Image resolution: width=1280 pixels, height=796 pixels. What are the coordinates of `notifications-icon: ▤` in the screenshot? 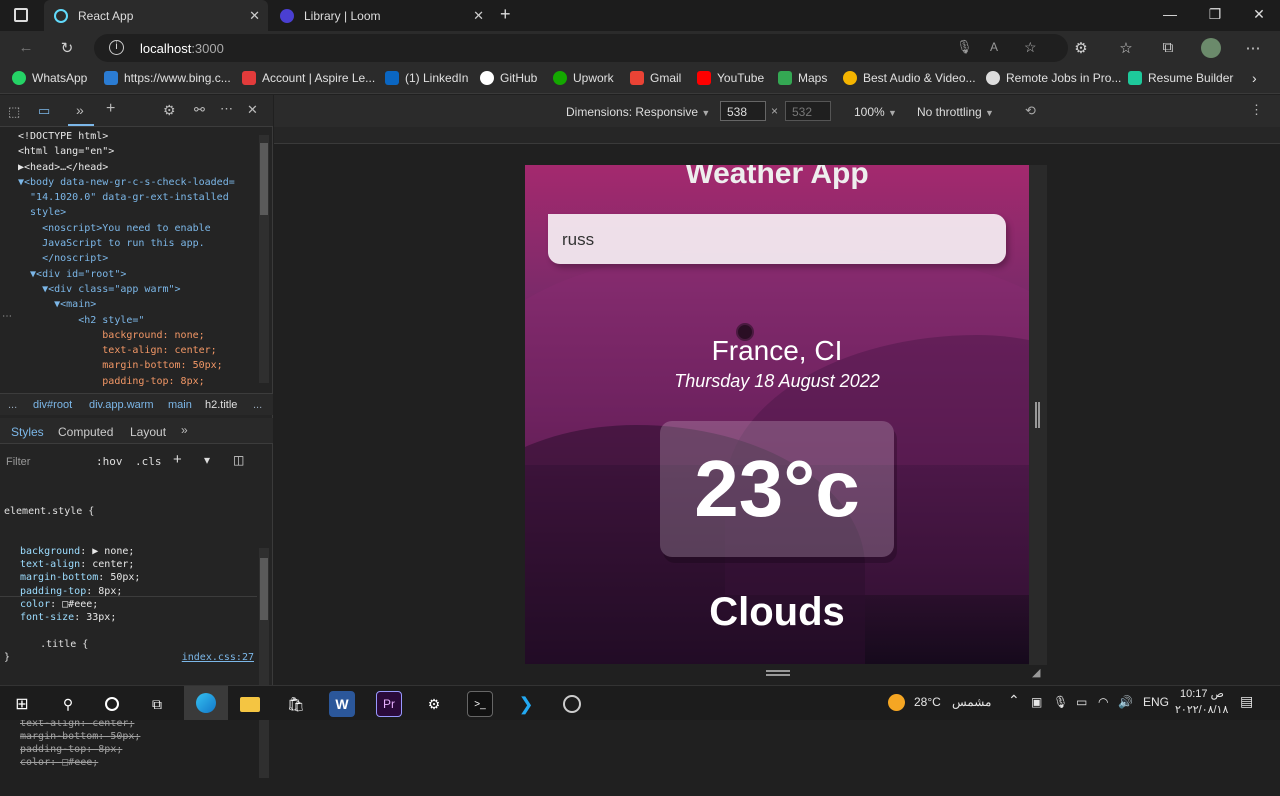 It's located at (1246, 701).